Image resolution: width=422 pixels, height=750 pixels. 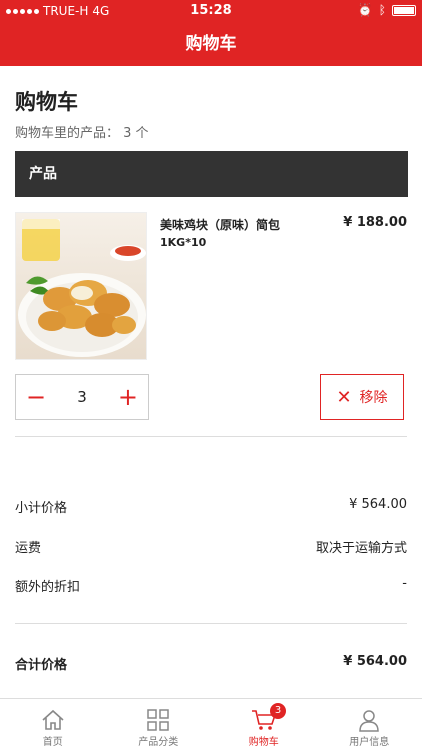 I want to click on grid-icon, so click(x=158, y=720).